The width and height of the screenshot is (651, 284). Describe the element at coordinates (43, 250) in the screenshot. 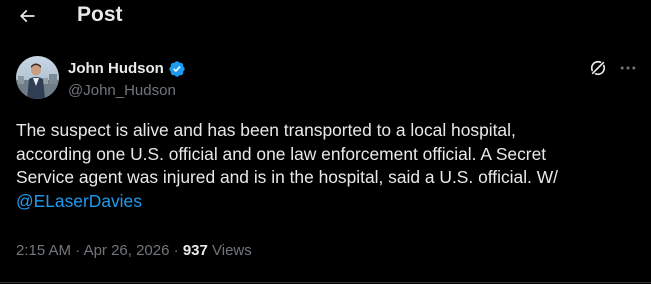

I see `post-time: 2:15 AM` at that location.